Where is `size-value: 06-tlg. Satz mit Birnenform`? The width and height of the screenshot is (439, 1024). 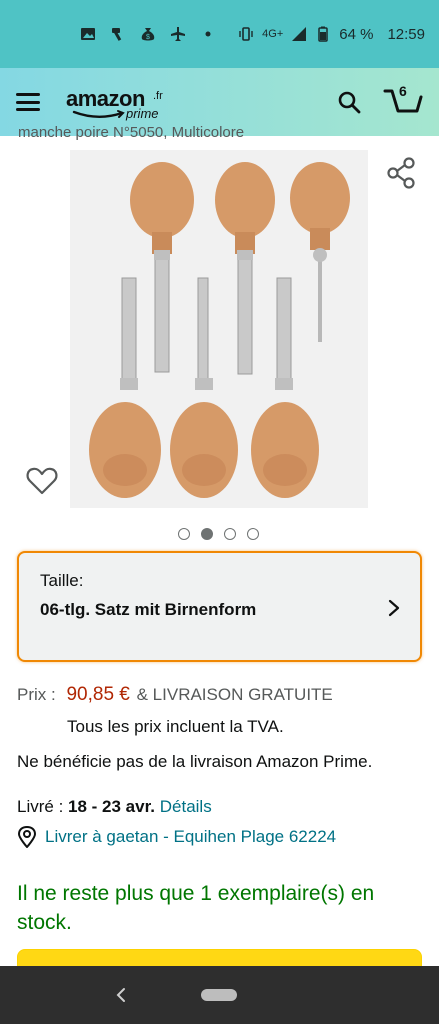 size-value: 06-tlg. Satz mit Birnenform is located at coordinates (148, 609).